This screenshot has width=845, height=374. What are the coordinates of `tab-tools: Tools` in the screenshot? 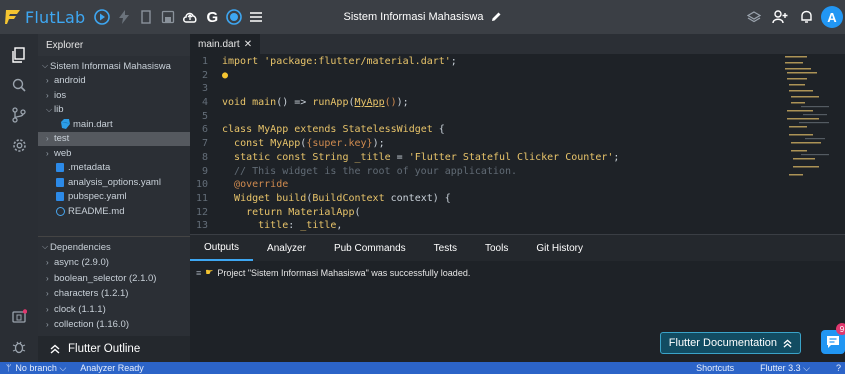 It's located at (496, 248).